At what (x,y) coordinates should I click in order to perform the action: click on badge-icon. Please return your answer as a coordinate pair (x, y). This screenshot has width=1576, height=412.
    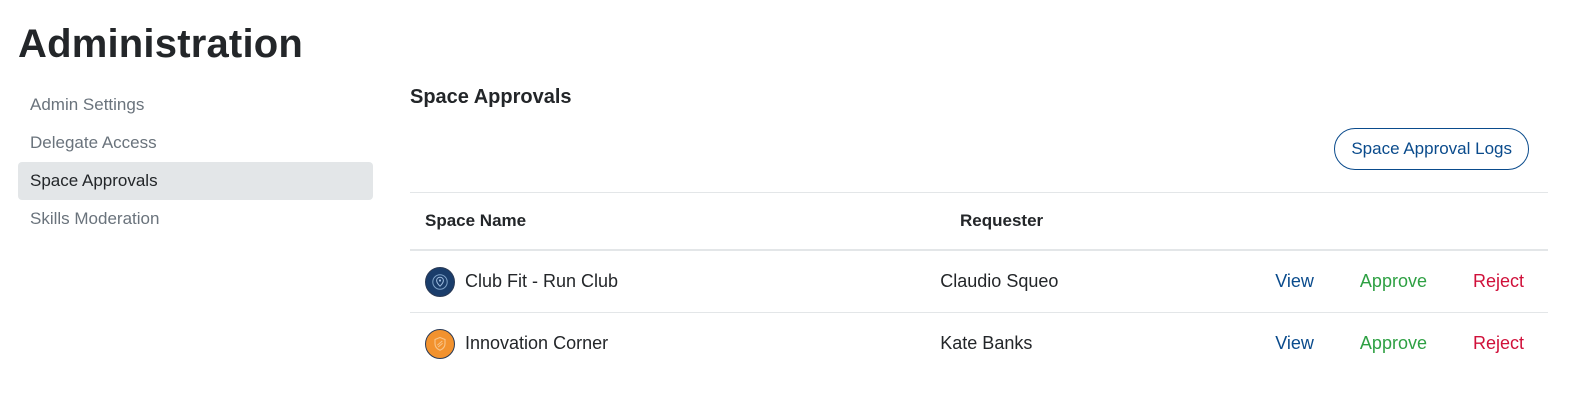
    Looking at the image, I should click on (440, 343).